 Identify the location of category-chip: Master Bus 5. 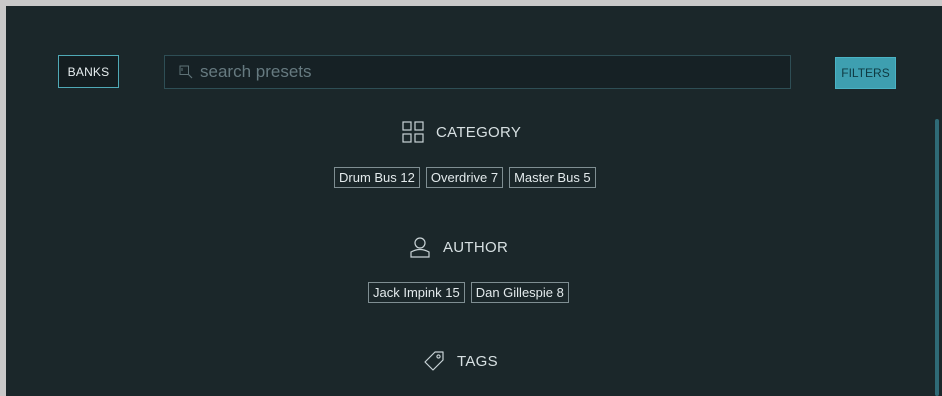
(552, 177).